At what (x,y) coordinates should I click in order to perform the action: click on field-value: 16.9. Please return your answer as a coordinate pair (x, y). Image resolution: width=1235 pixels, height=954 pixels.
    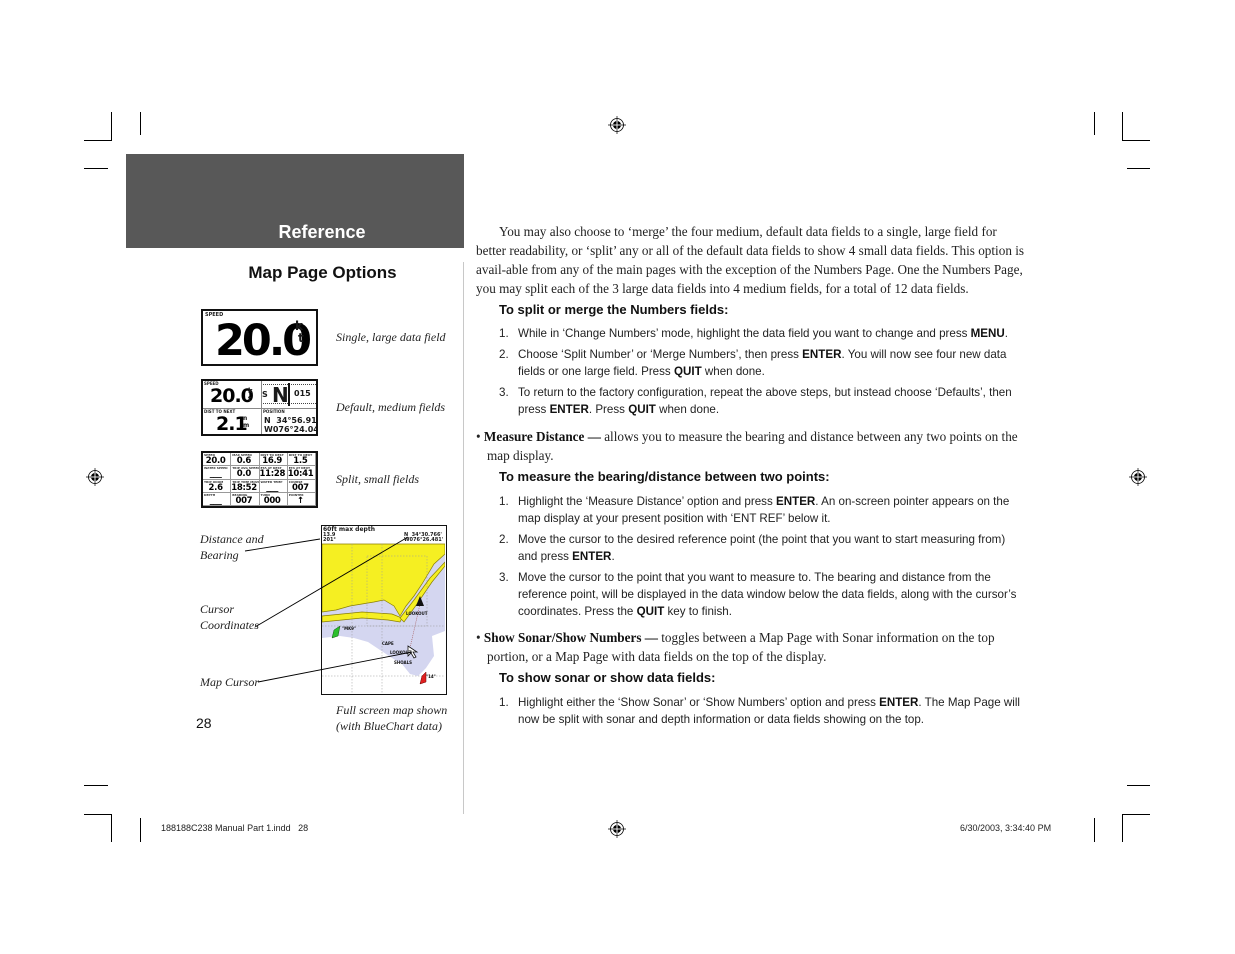
    Looking at the image, I should click on (272, 461).